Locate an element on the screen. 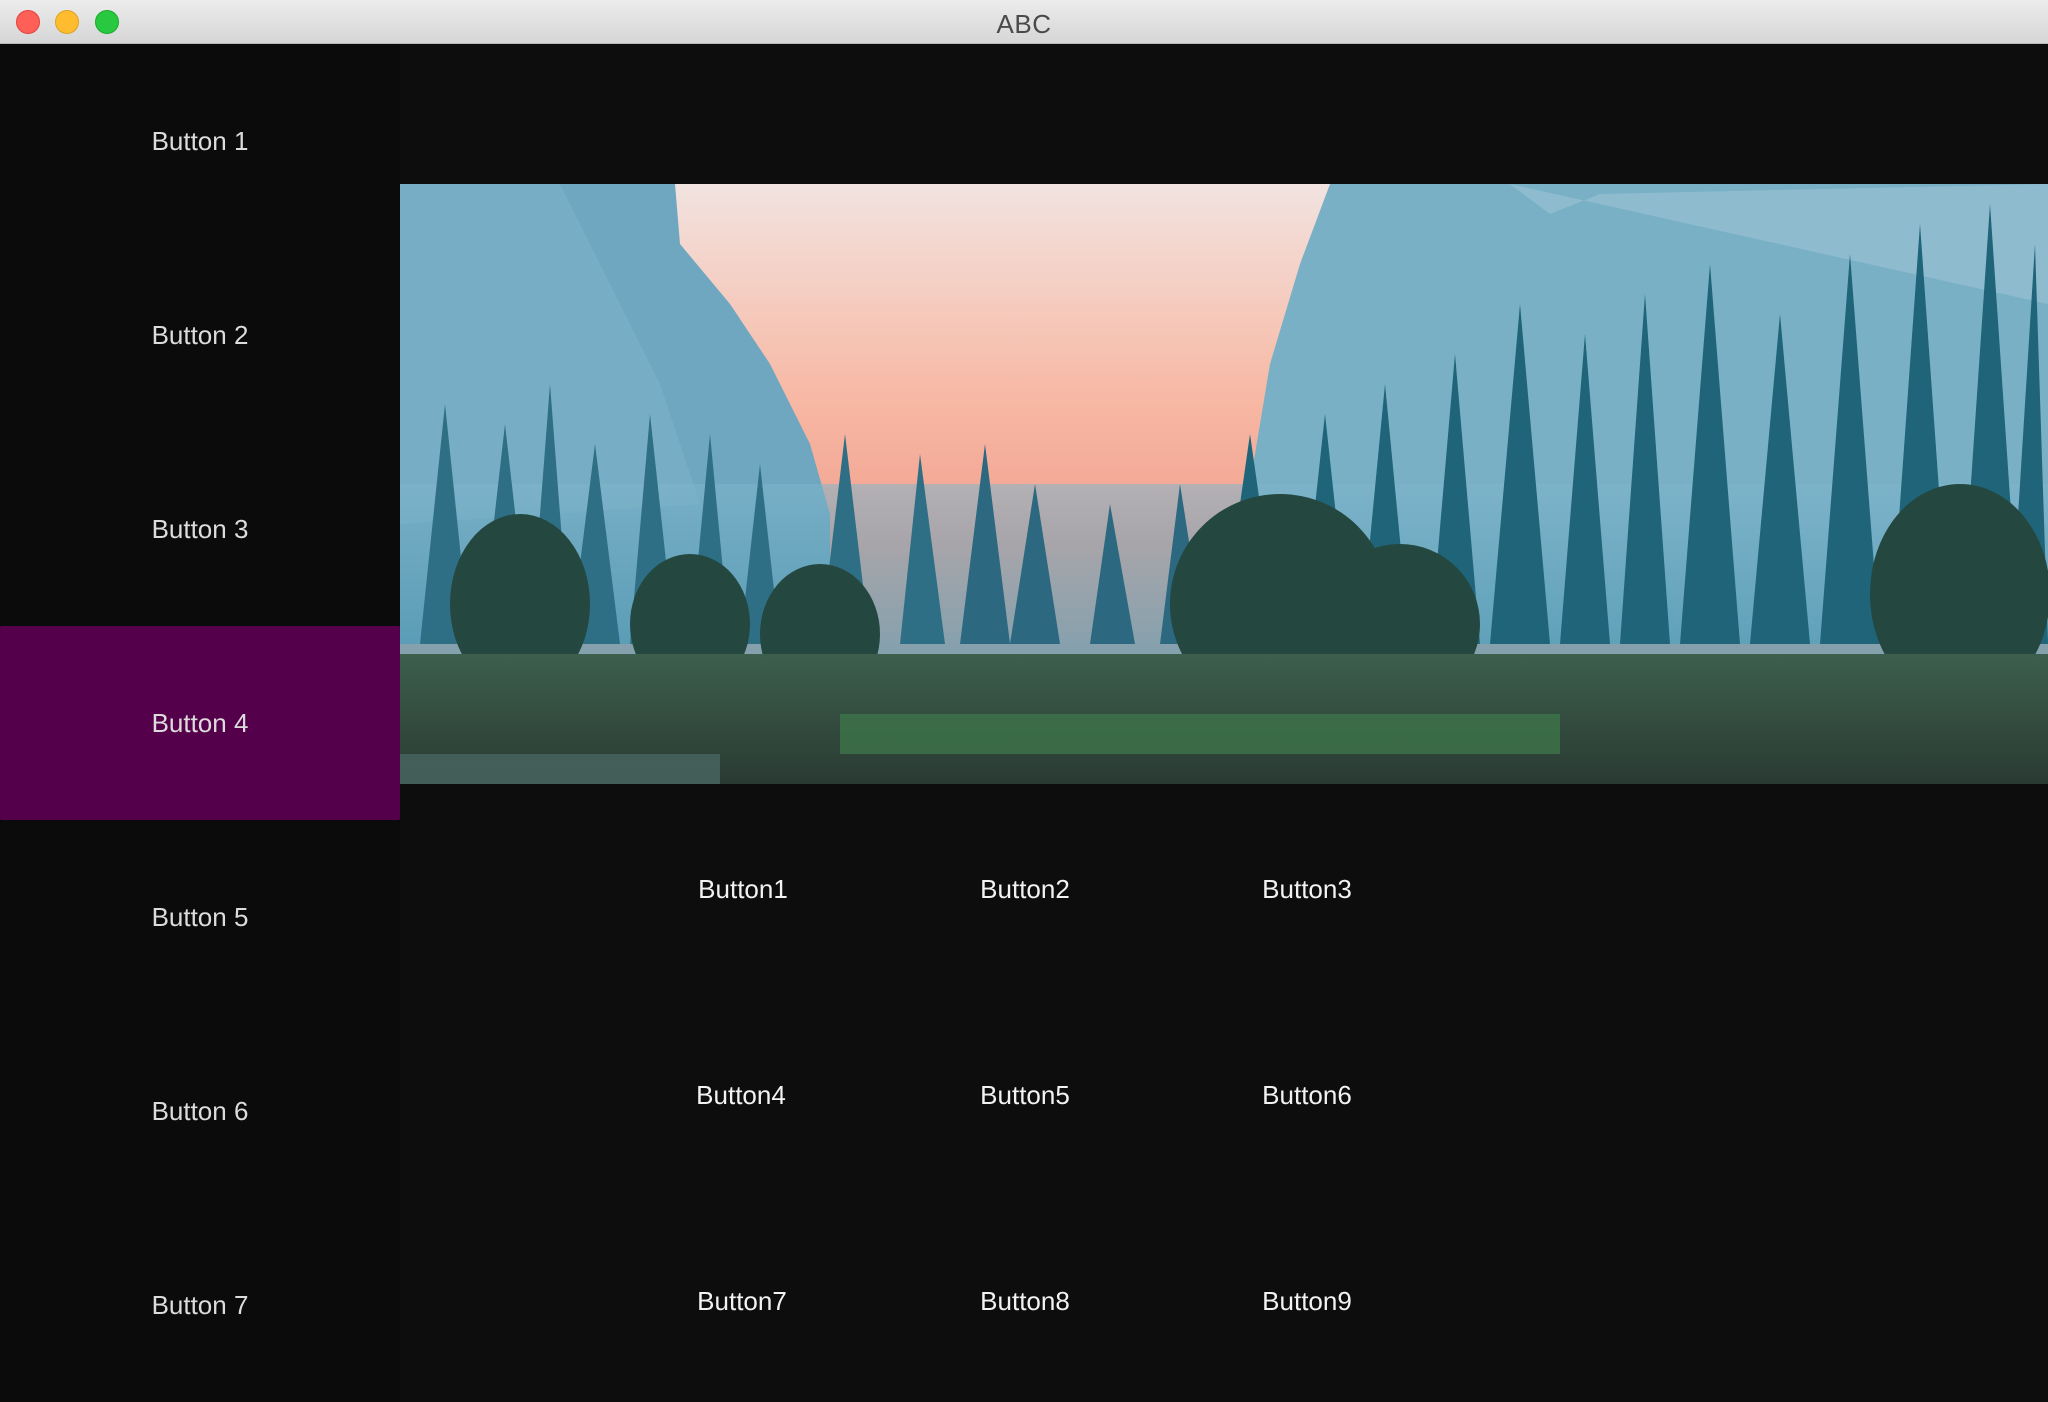 This screenshot has height=1402, width=2048. sidebar-button-label: Button 6 is located at coordinates (200, 1110).